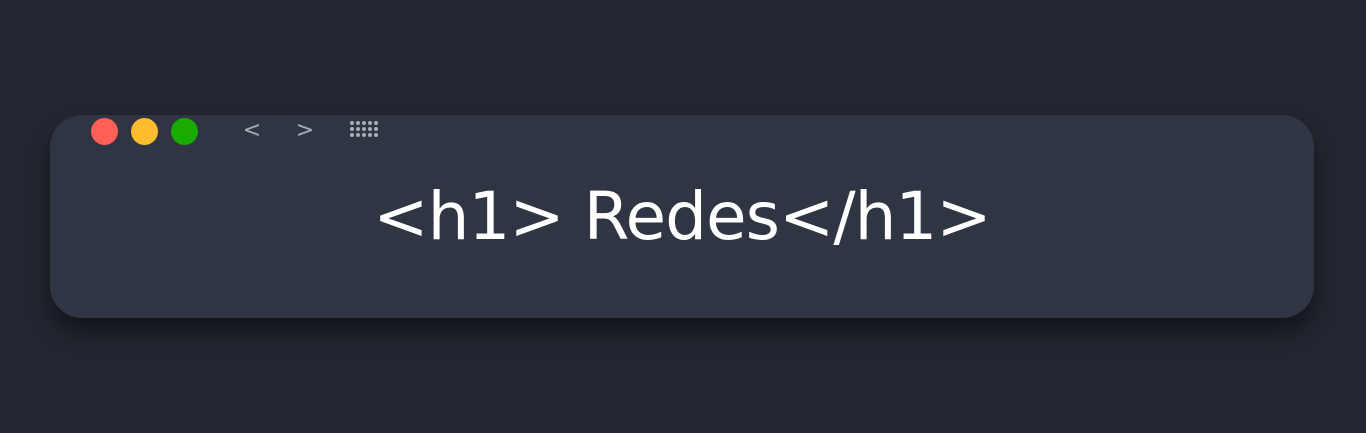 The width and height of the screenshot is (1366, 433). What do you see at coordinates (104, 131) in the screenshot?
I see `close-window-button` at bounding box center [104, 131].